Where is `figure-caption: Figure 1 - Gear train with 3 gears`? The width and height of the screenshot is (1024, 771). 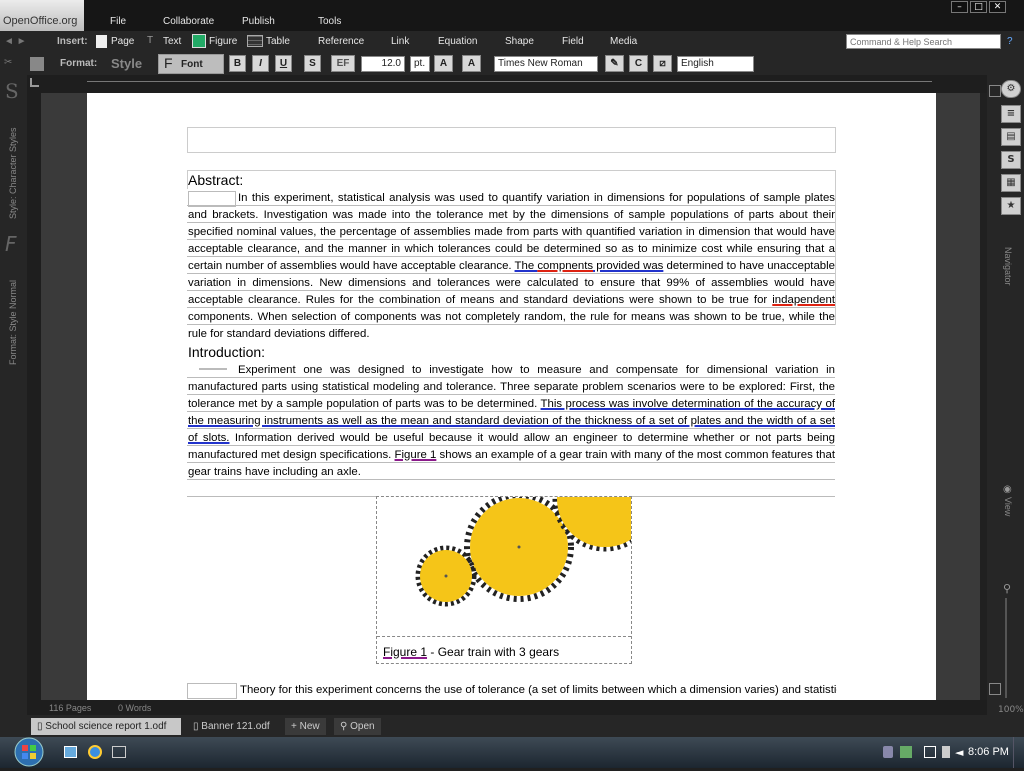
figure-caption: Figure 1 - Gear train with 3 gears is located at coordinates (471, 652).